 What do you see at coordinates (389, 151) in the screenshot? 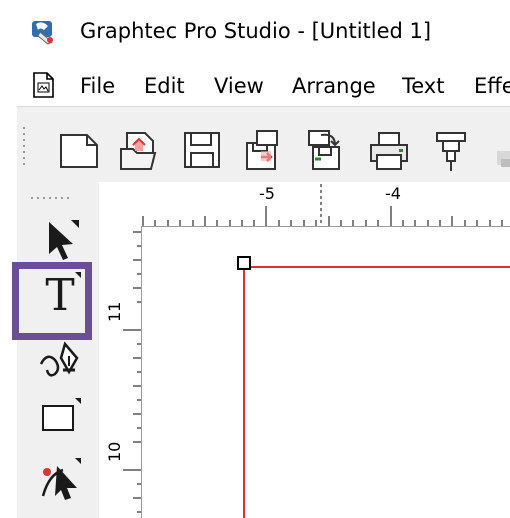
I see `print-icon` at bounding box center [389, 151].